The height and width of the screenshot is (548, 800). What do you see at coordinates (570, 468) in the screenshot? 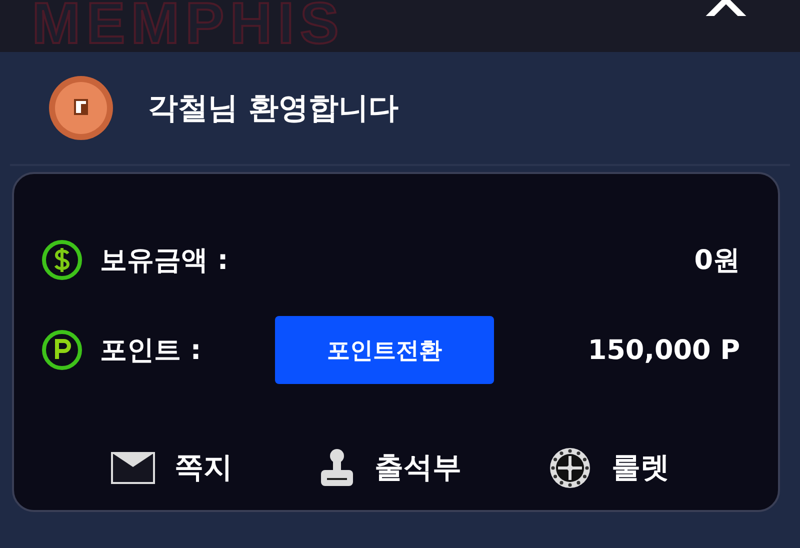
I see `roulette-icon` at bounding box center [570, 468].